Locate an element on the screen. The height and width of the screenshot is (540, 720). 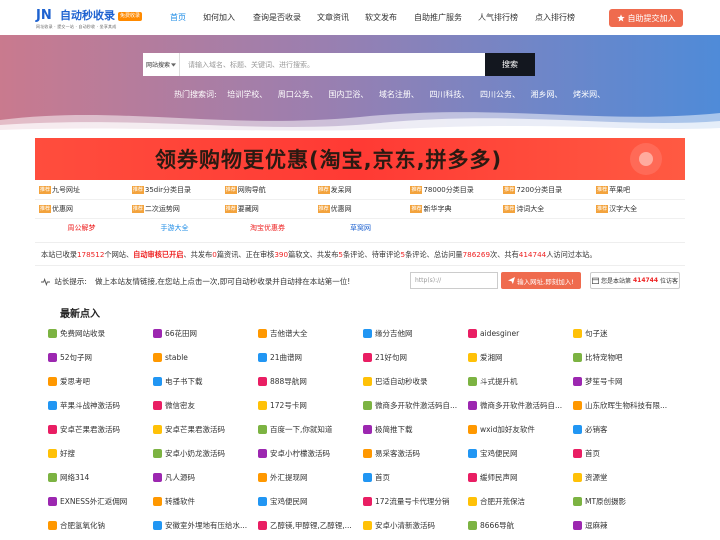
special-link: 周公解梦 is located at coordinates (81, 228).